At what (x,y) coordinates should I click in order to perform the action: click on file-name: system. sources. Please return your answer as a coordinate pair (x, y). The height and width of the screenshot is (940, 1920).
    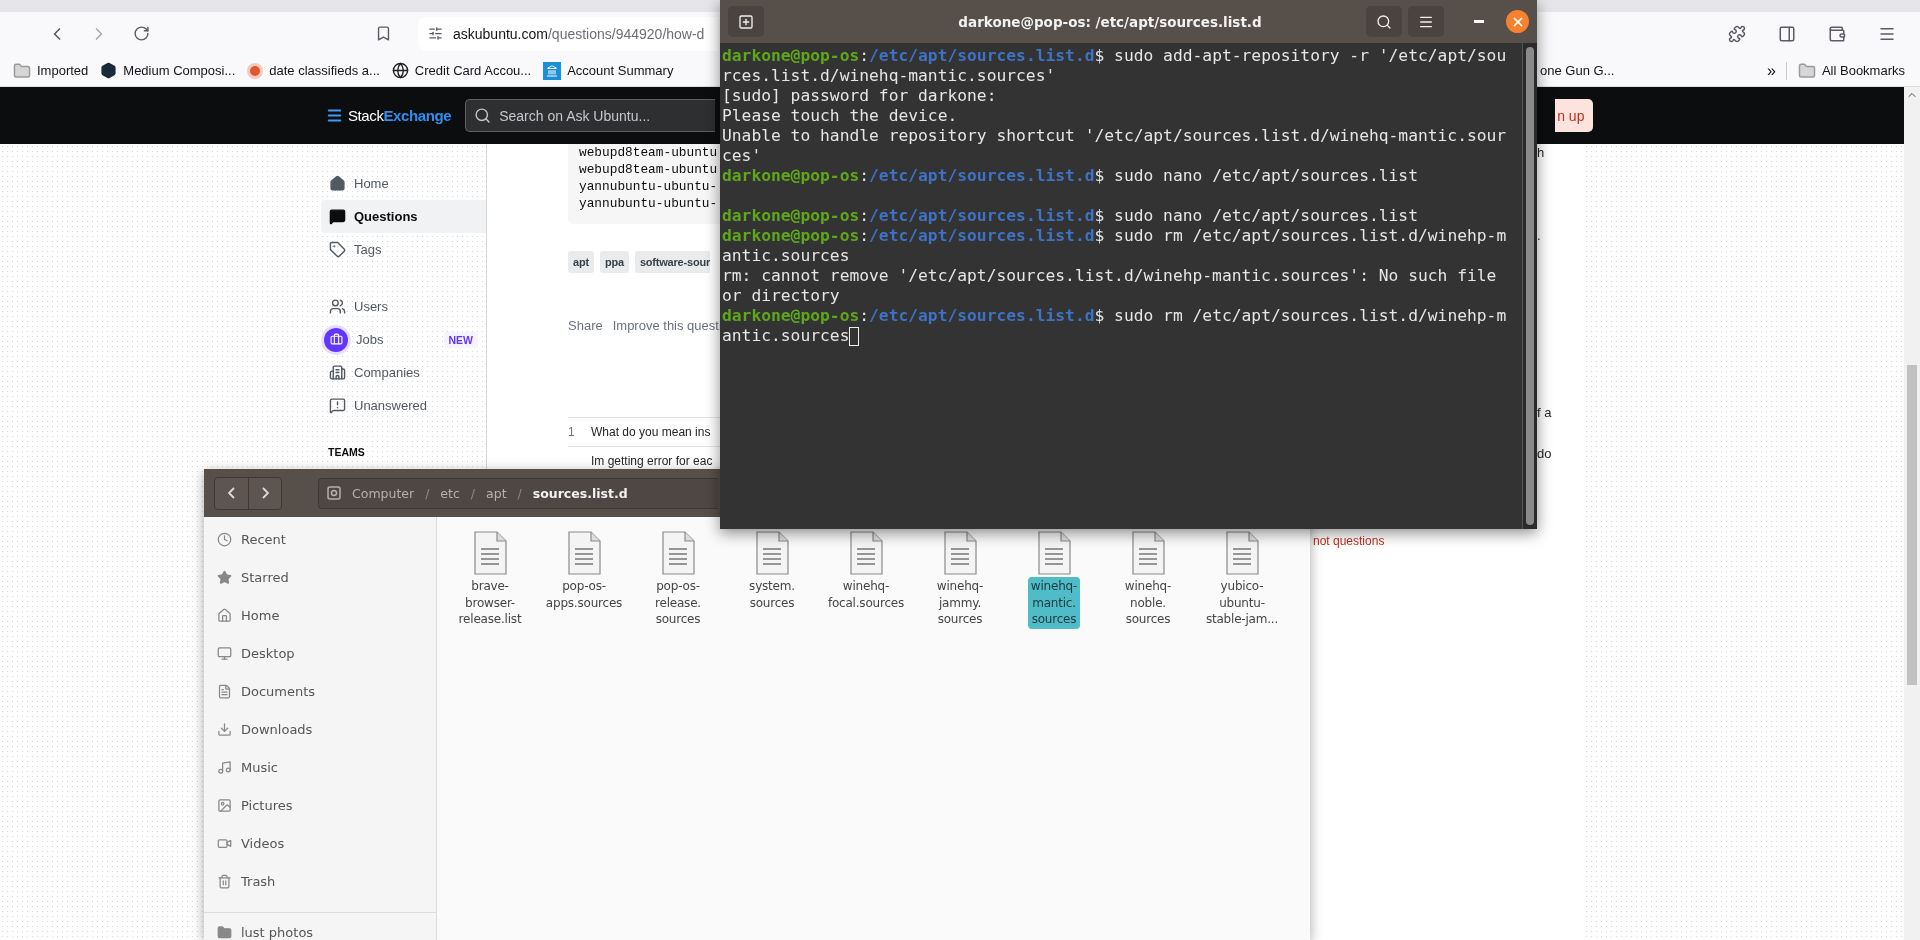
    Looking at the image, I should click on (772, 594).